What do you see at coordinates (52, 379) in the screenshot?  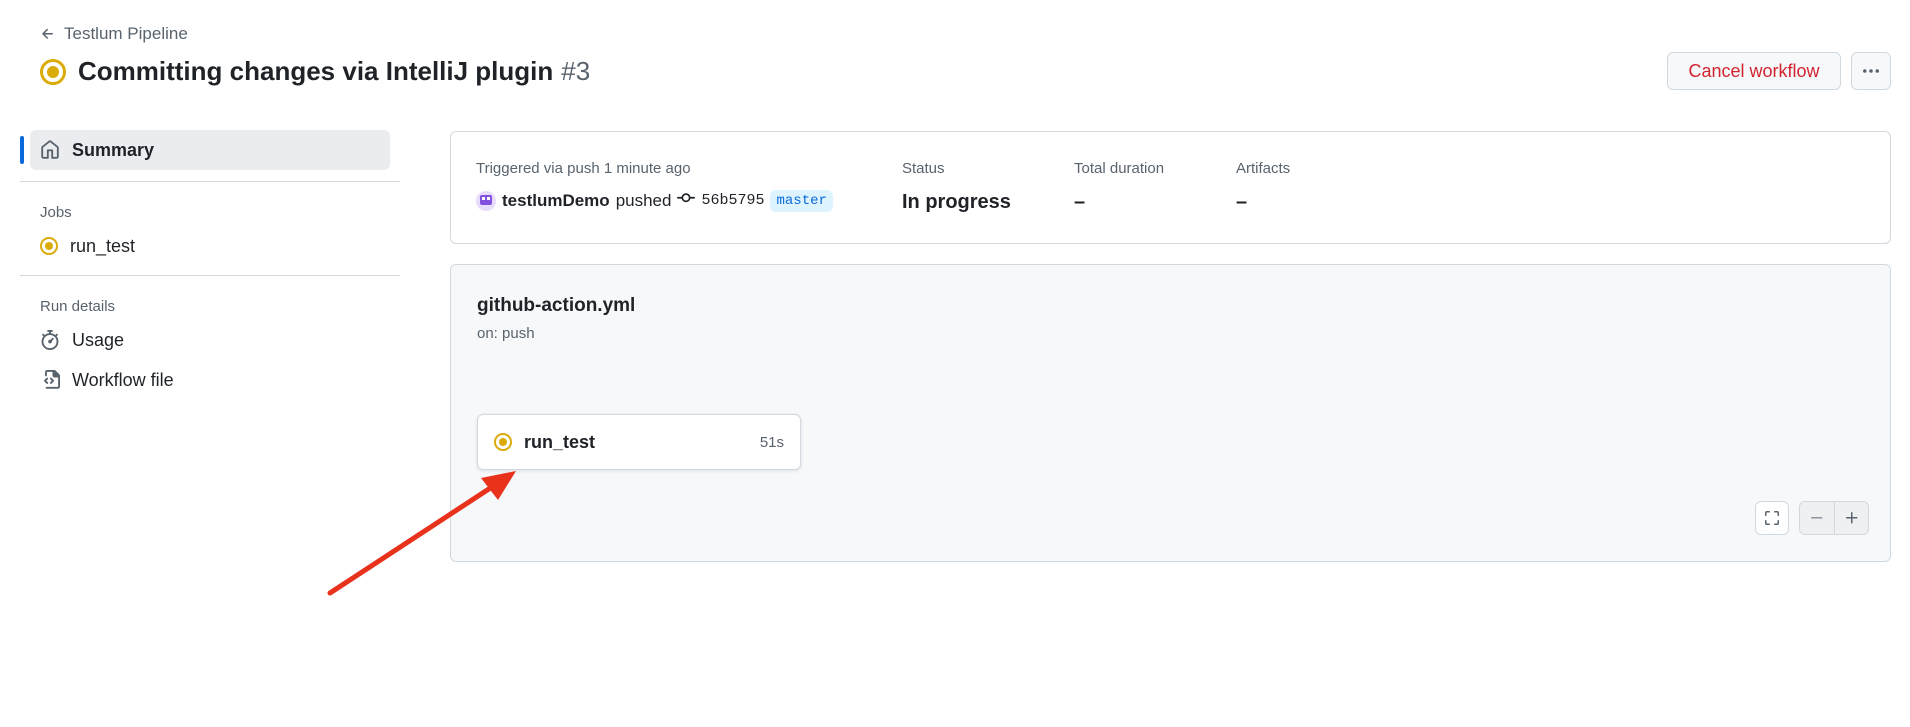 I see `file-code-icon` at bounding box center [52, 379].